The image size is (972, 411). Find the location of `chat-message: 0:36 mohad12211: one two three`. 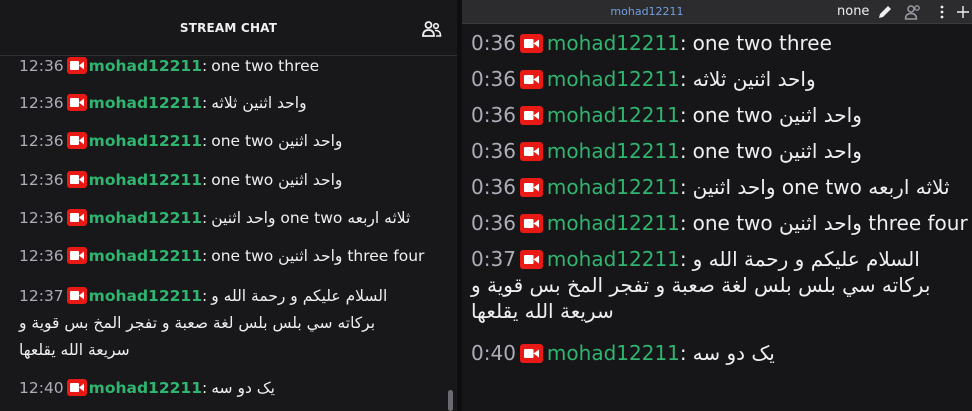

chat-message: 0:36 mohad12211: one two three is located at coordinates (651, 43).